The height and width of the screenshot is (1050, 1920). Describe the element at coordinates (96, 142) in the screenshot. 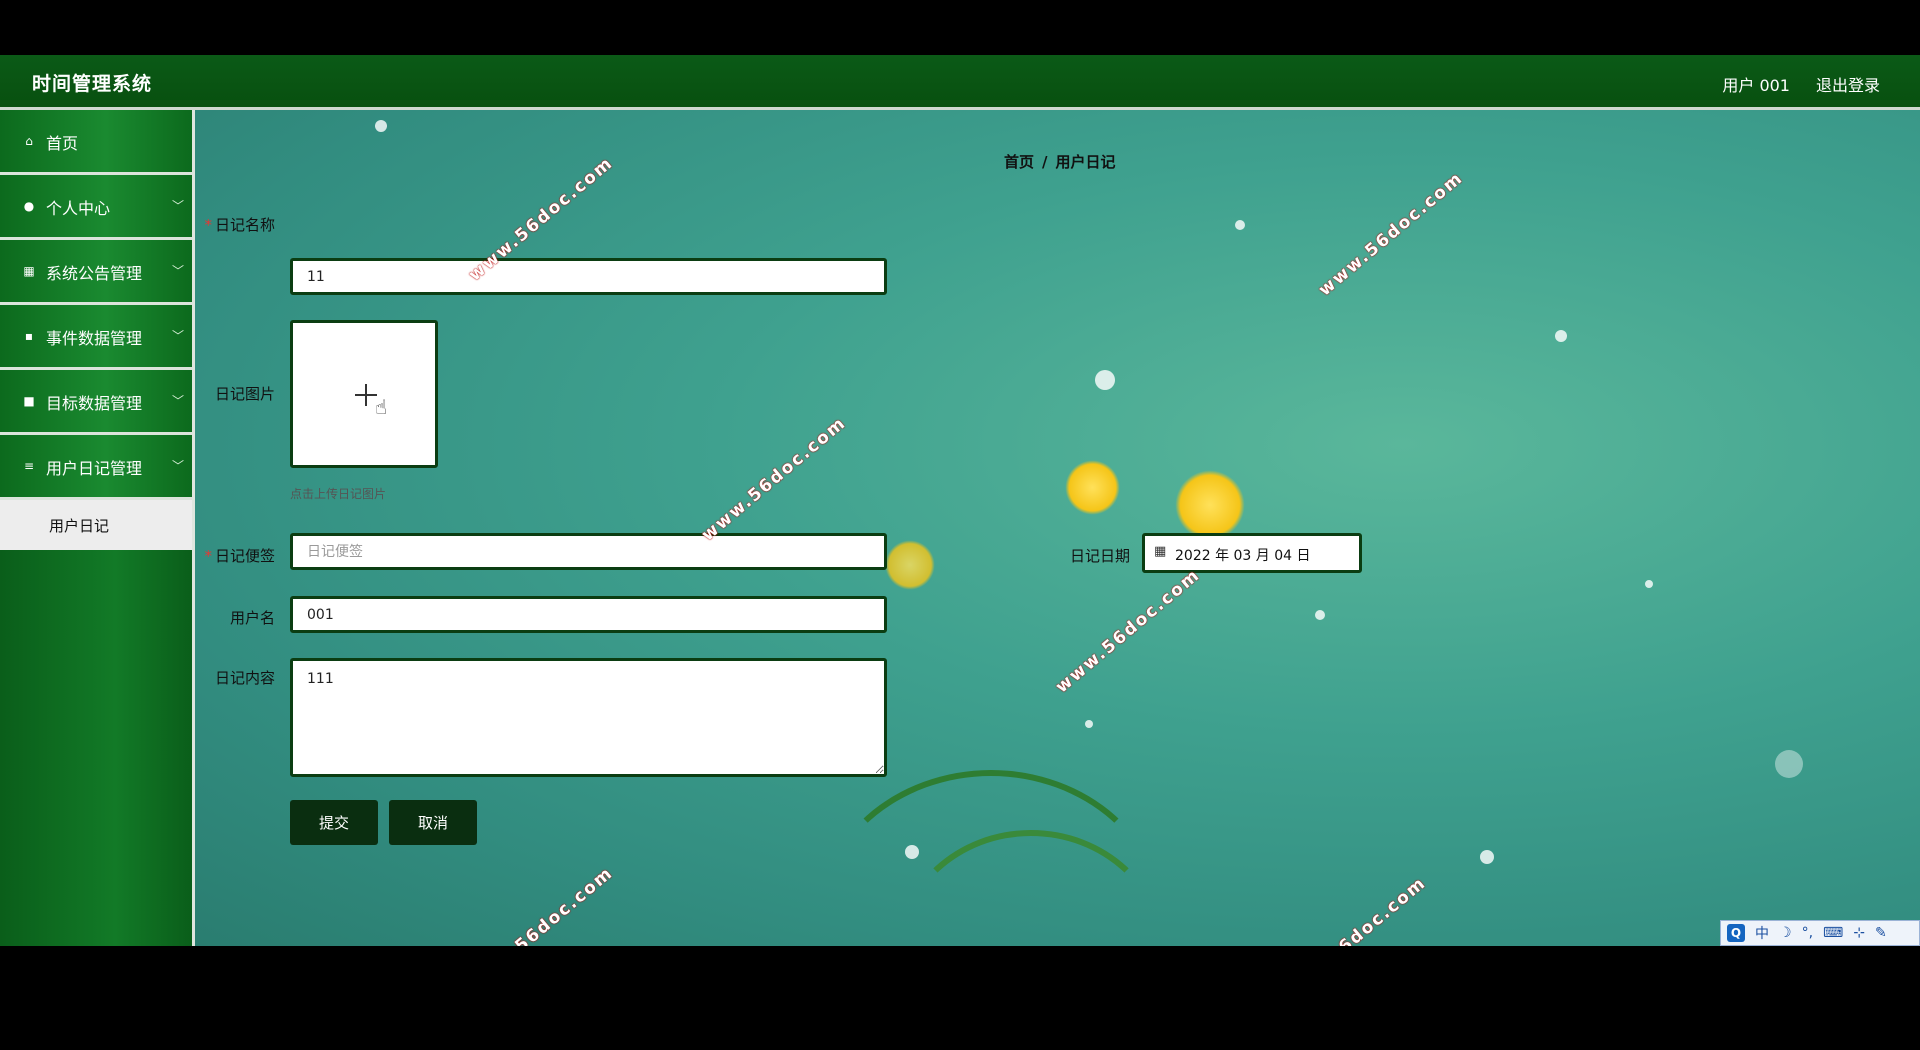

I see `sidebar-item-home: ⌂ 首页` at that location.